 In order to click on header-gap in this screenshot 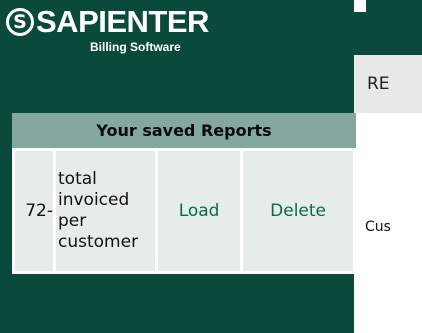, I will do `click(360, 6)`.